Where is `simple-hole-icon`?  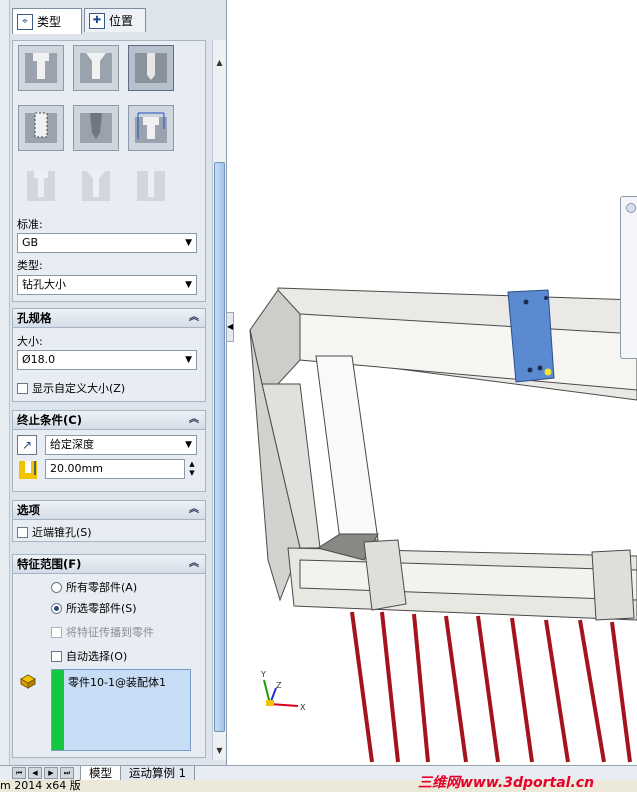 simple-hole-icon is located at coordinates (151, 68).